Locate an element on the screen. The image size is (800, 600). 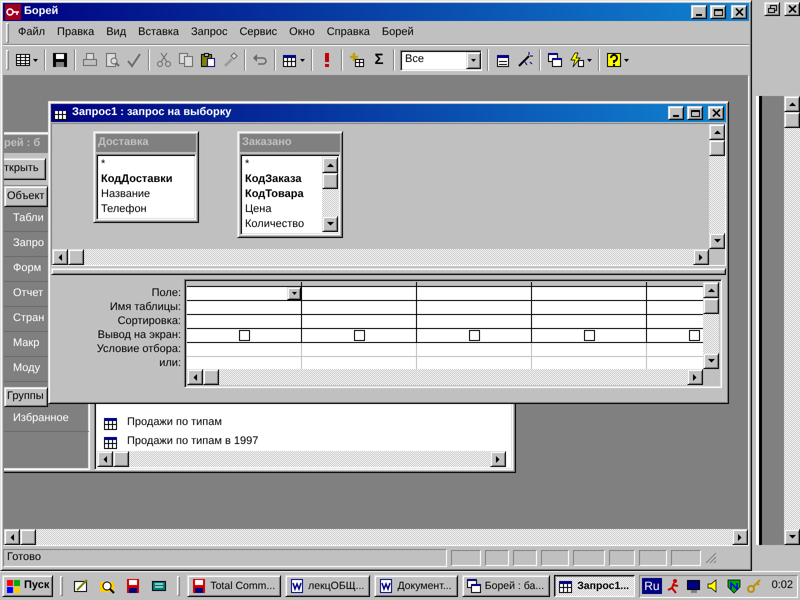
group-item: Избранное is located at coordinates (46, 419).